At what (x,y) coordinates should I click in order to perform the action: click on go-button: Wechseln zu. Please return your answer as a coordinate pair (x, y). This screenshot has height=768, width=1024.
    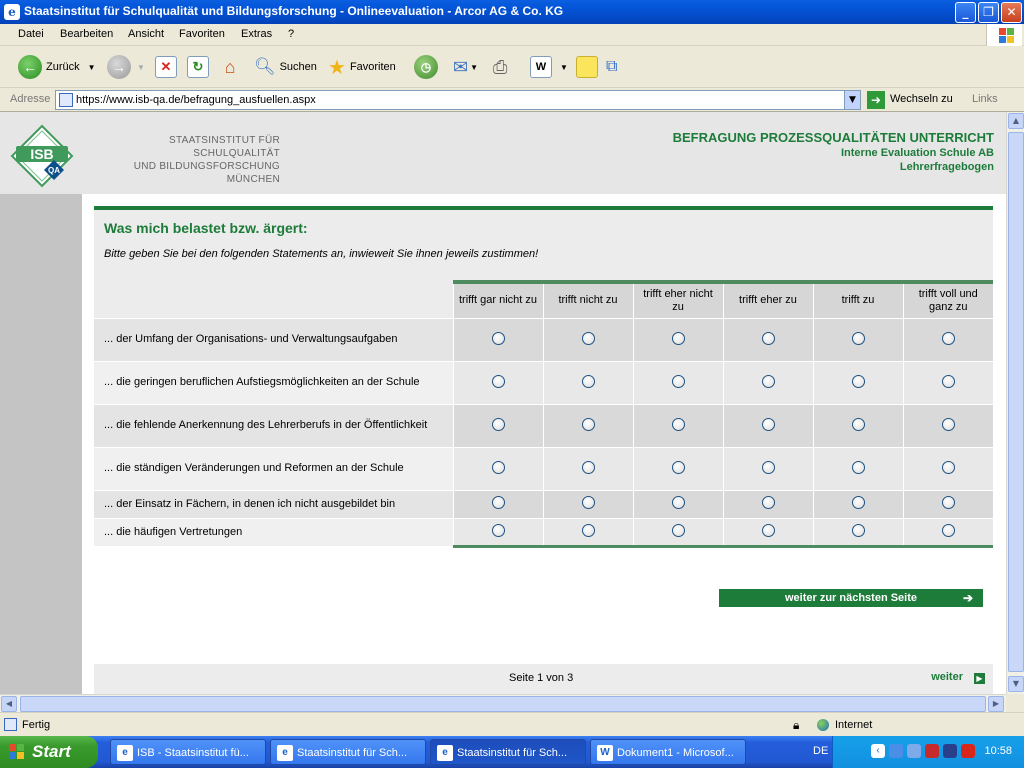
    Looking at the image, I should click on (921, 99).